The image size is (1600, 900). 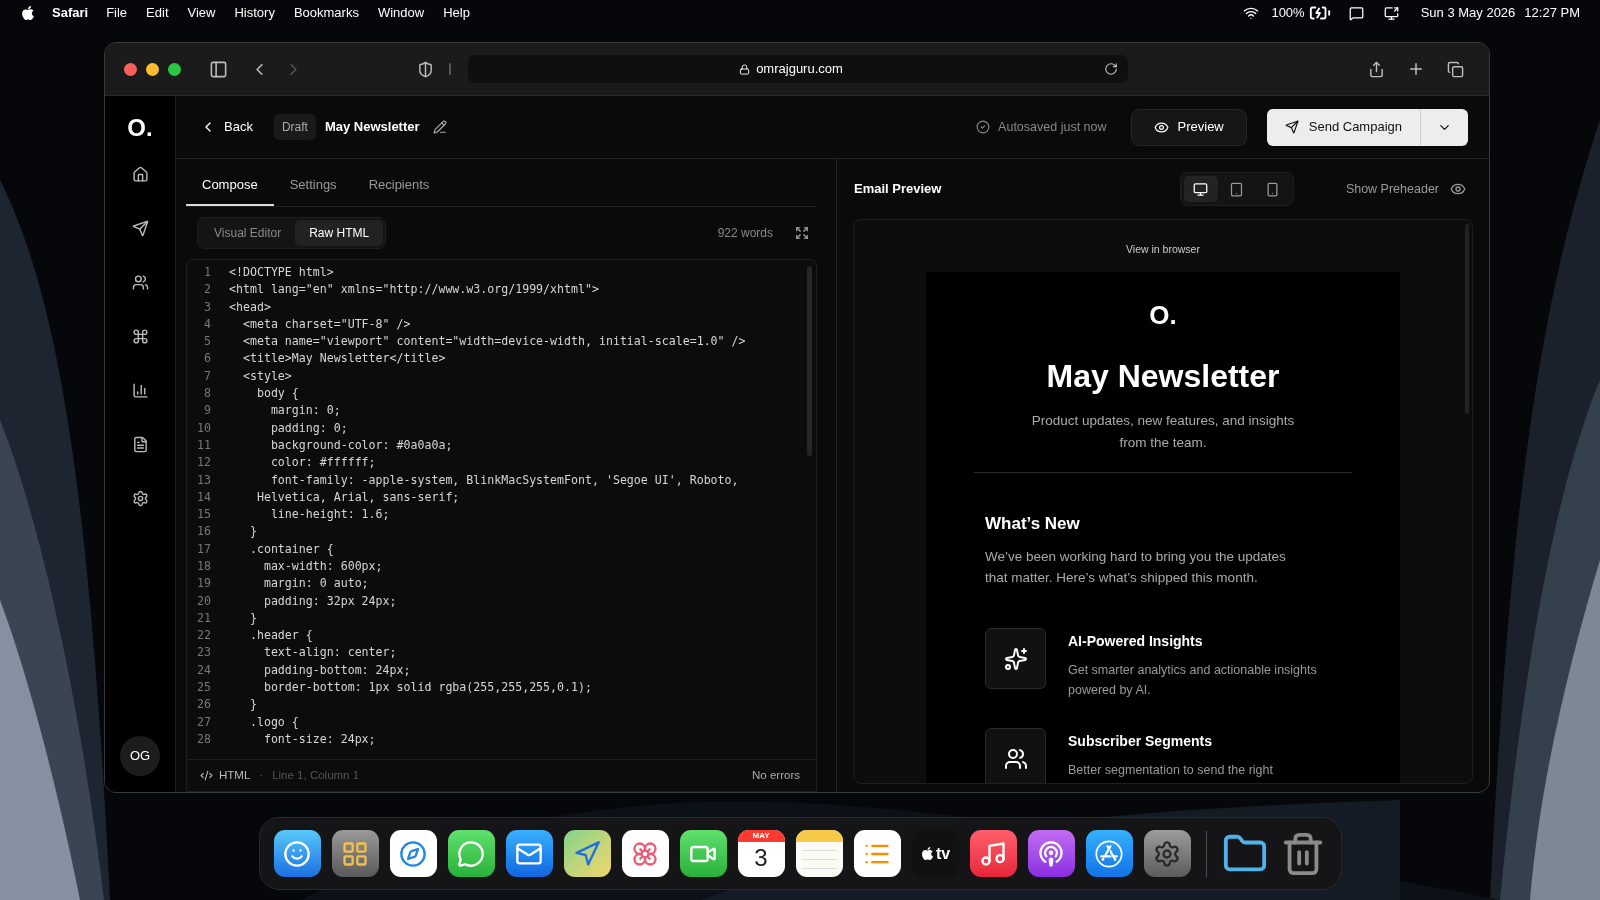 What do you see at coordinates (1193, 681) in the screenshot?
I see `feature-description: Get smarter analytics and actionable insights powered by AI.` at bounding box center [1193, 681].